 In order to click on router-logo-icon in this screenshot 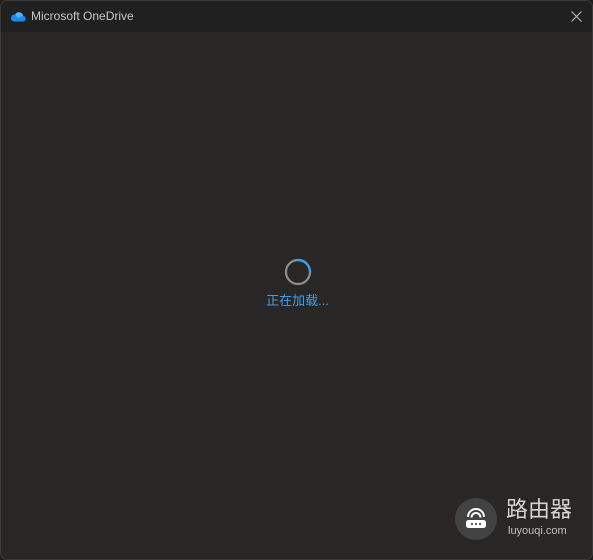, I will do `click(476, 519)`.